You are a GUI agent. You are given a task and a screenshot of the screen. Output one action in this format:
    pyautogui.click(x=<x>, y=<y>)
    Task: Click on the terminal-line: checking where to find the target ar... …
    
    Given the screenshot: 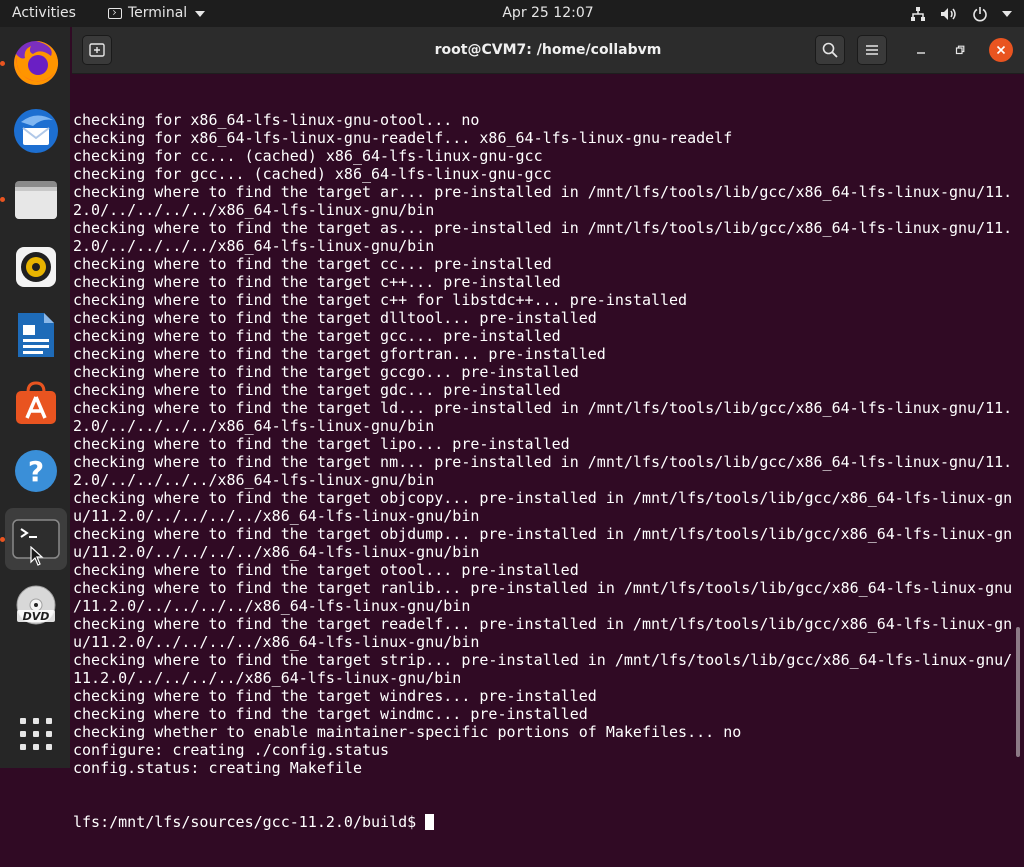 What is the action you would take?
    pyautogui.click(x=543, y=192)
    